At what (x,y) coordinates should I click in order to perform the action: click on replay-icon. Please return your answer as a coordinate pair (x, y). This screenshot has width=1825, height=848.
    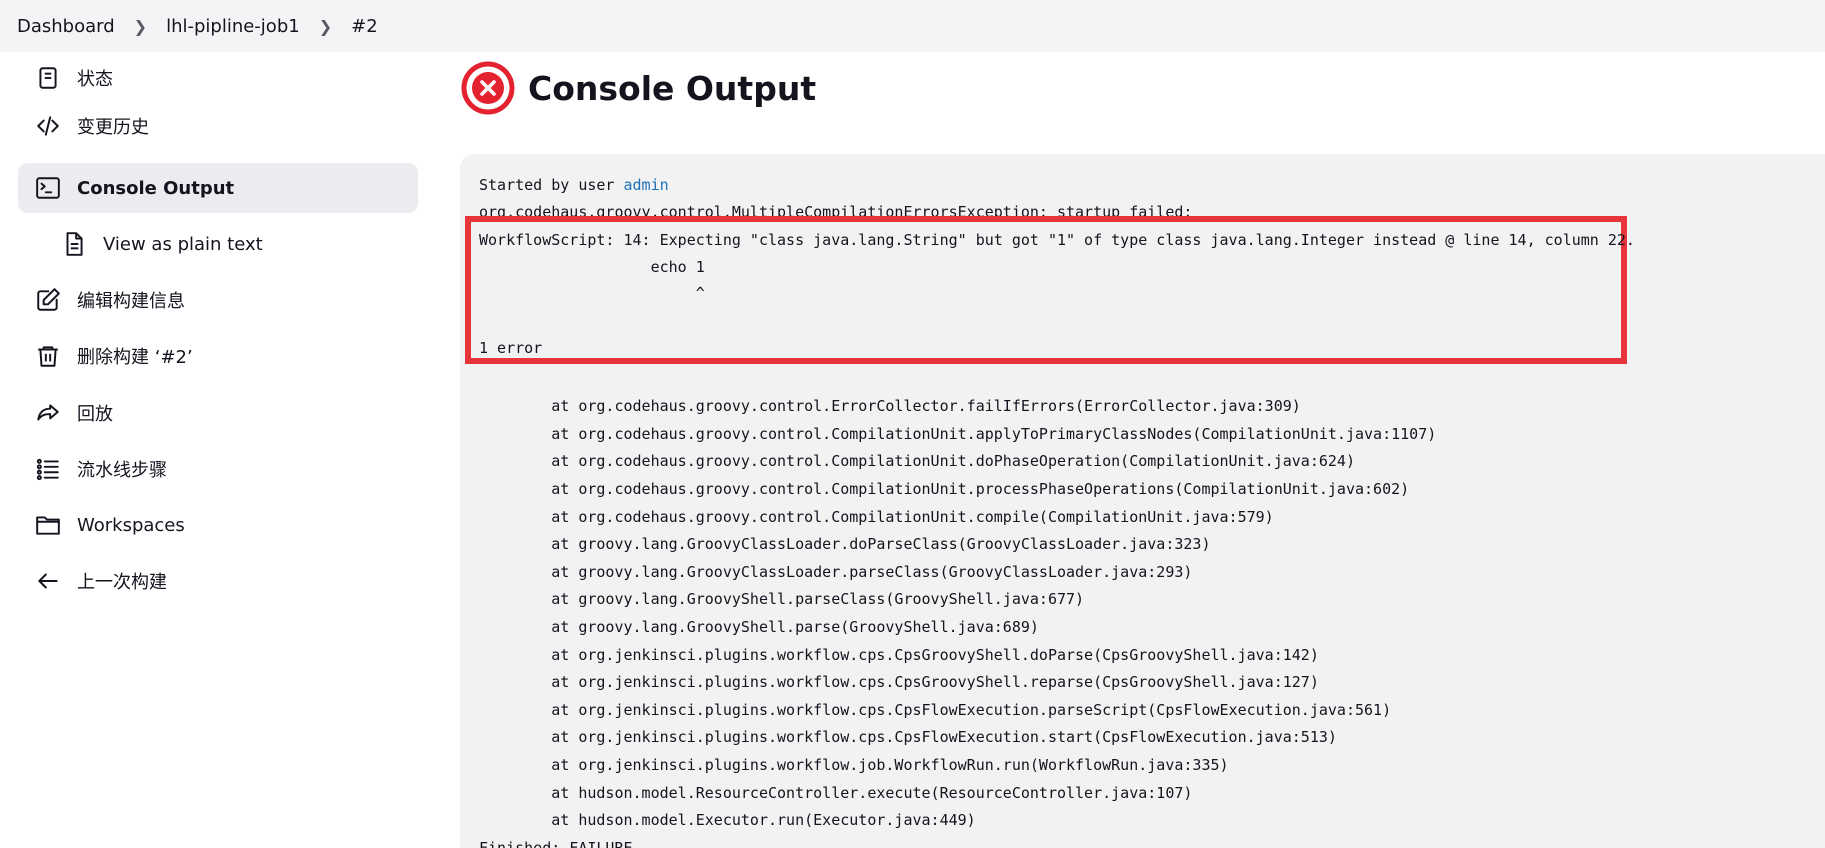
    Looking at the image, I should click on (48, 413).